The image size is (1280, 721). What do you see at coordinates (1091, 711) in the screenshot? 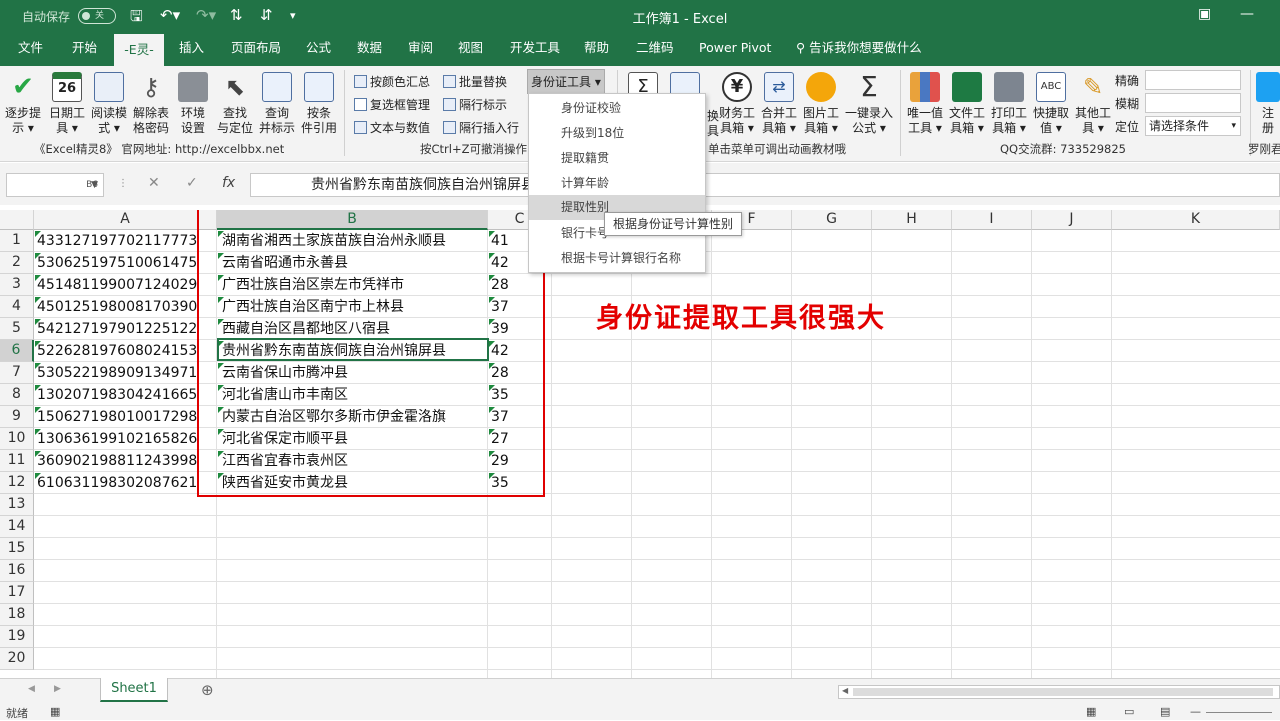
I see `normal-view-icon: ▦` at bounding box center [1091, 711].